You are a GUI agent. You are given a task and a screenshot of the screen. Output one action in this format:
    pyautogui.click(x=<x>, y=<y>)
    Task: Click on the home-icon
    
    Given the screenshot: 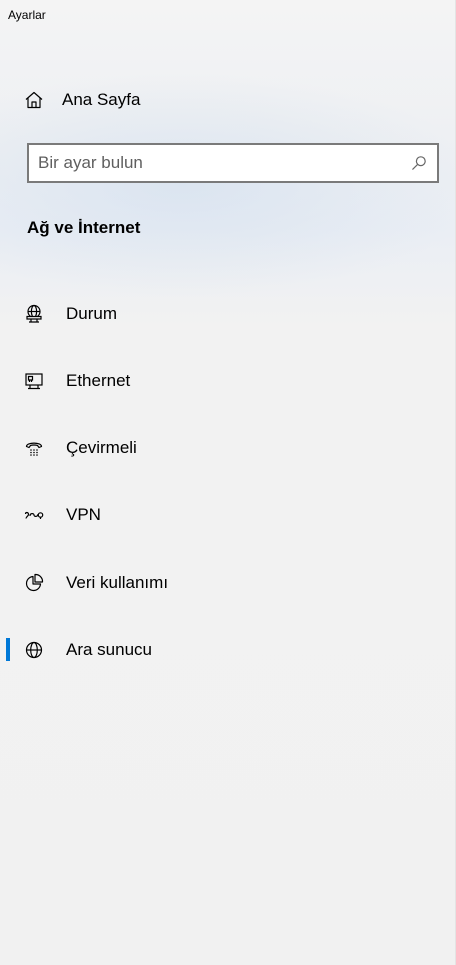 What is the action you would take?
    pyautogui.click(x=34, y=100)
    